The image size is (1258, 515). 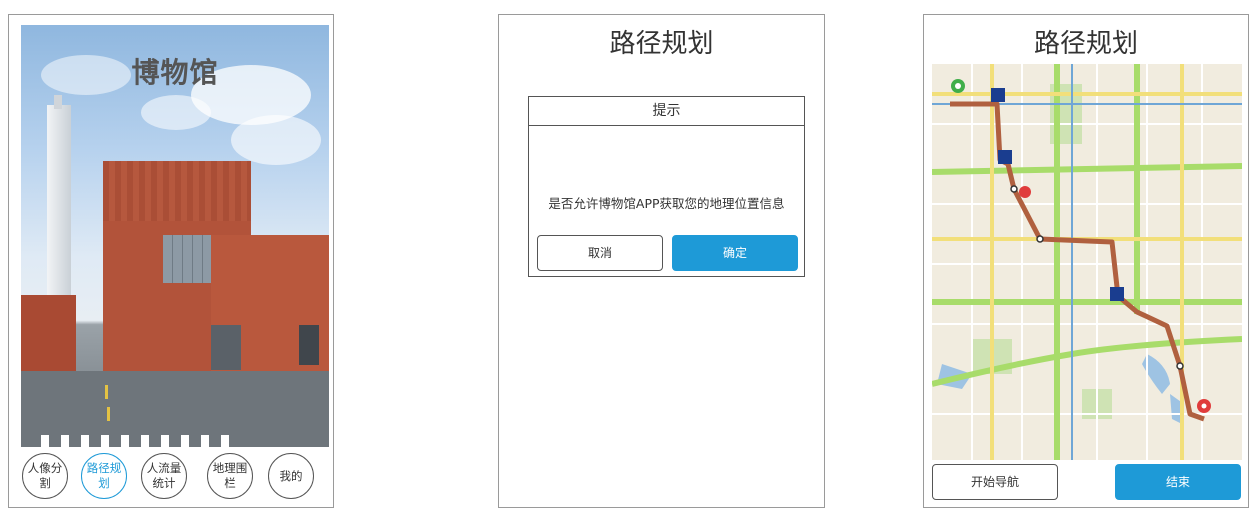 I want to click on end-button: 结束, so click(x=1178, y=482).